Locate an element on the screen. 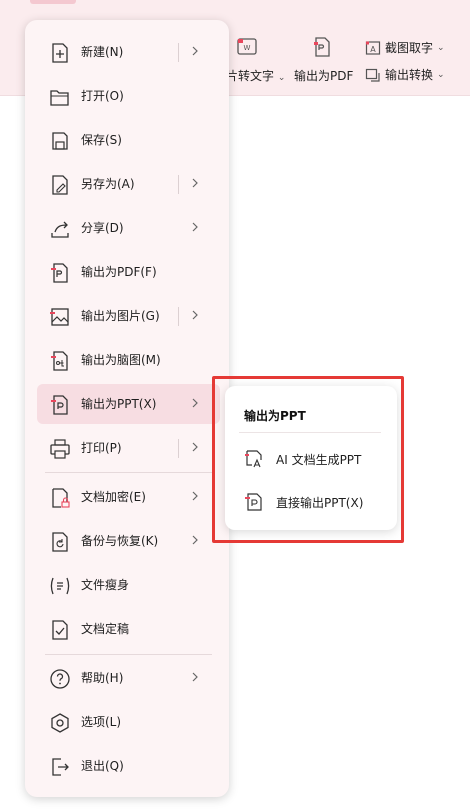 This screenshot has width=470, height=811. submenu-item-label: AI 文档生成PPT is located at coordinates (319, 460).